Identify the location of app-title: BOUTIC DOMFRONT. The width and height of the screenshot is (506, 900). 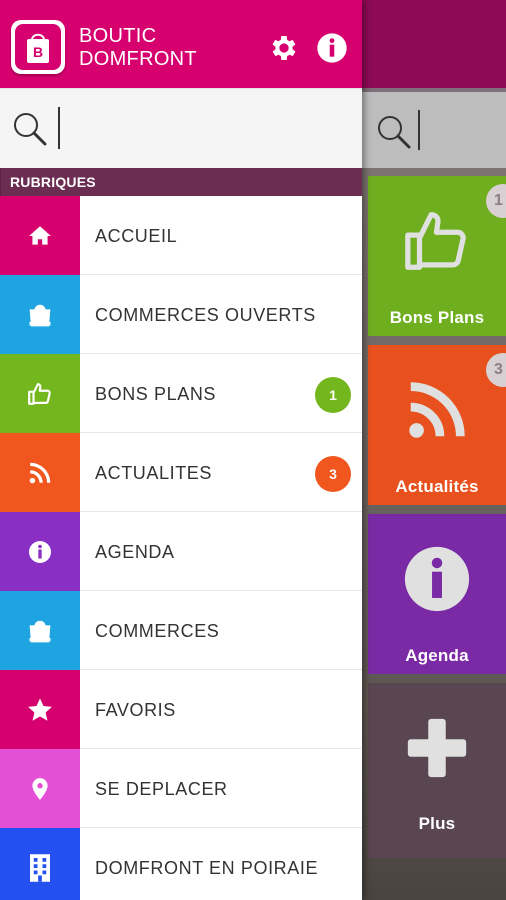
(138, 48).